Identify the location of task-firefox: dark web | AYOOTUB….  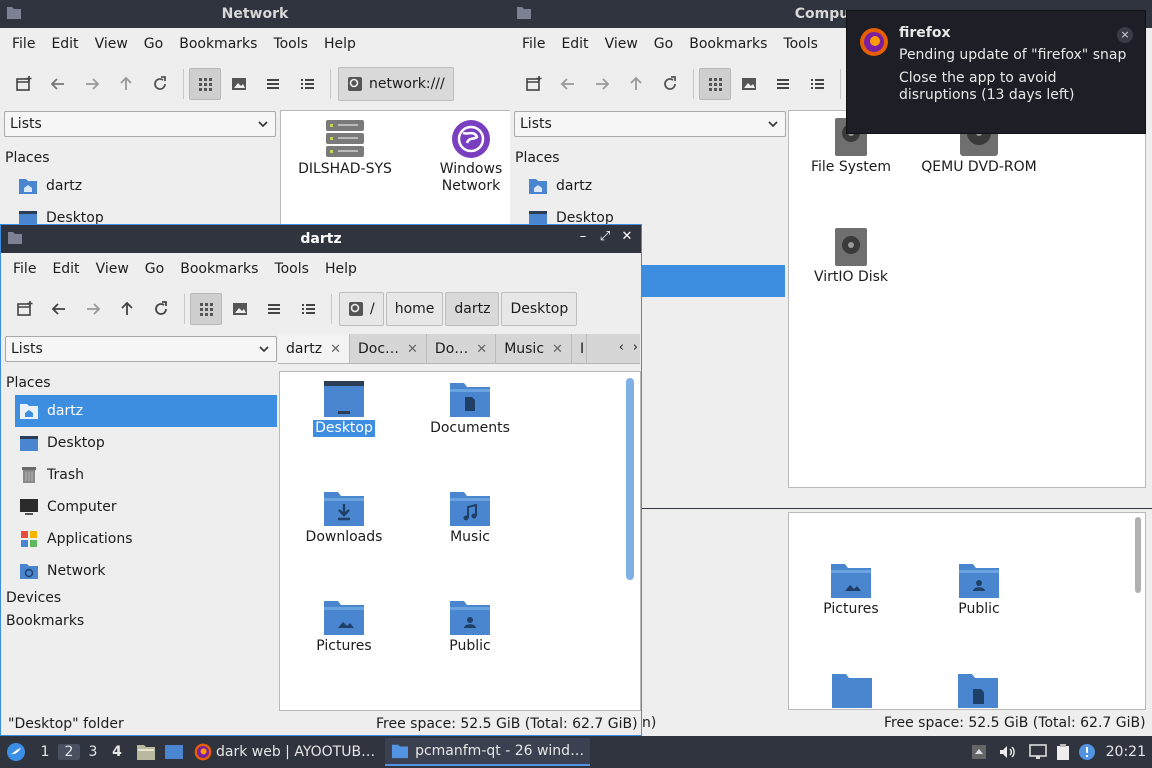
(284, 752).